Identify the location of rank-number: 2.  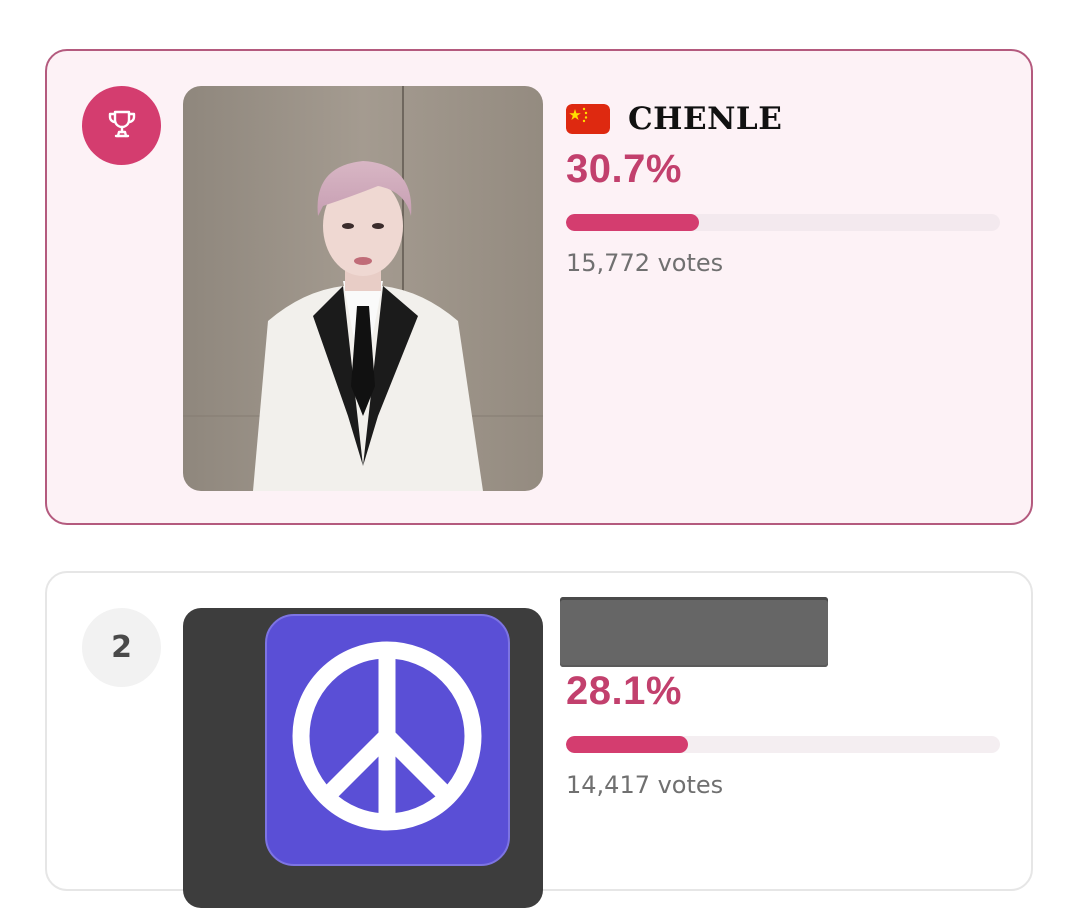
(121, 647).